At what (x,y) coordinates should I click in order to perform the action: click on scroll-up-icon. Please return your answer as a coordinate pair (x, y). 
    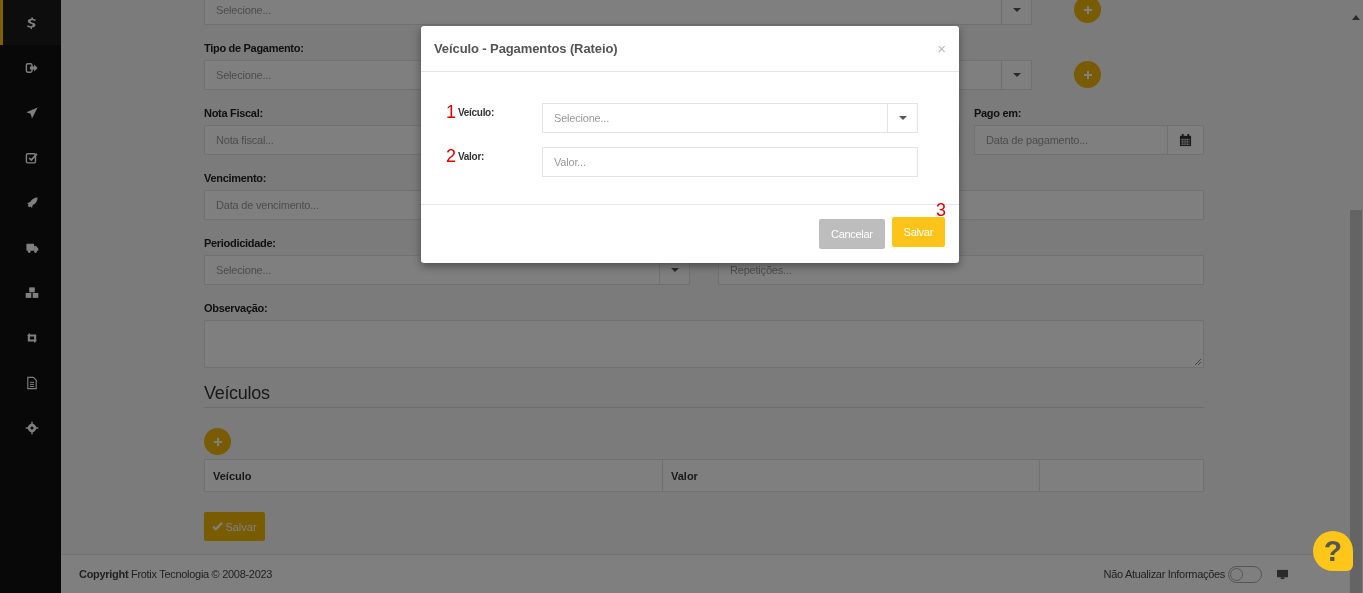
    Looking at the image, I should click on (1356, 17).